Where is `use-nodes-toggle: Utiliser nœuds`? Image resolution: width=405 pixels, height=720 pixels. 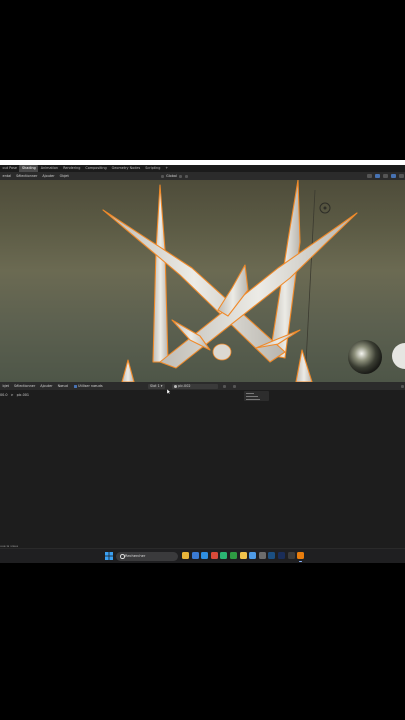
use-nodes-toggle: Utiliser nœuds is located at coordinates (88, 386).